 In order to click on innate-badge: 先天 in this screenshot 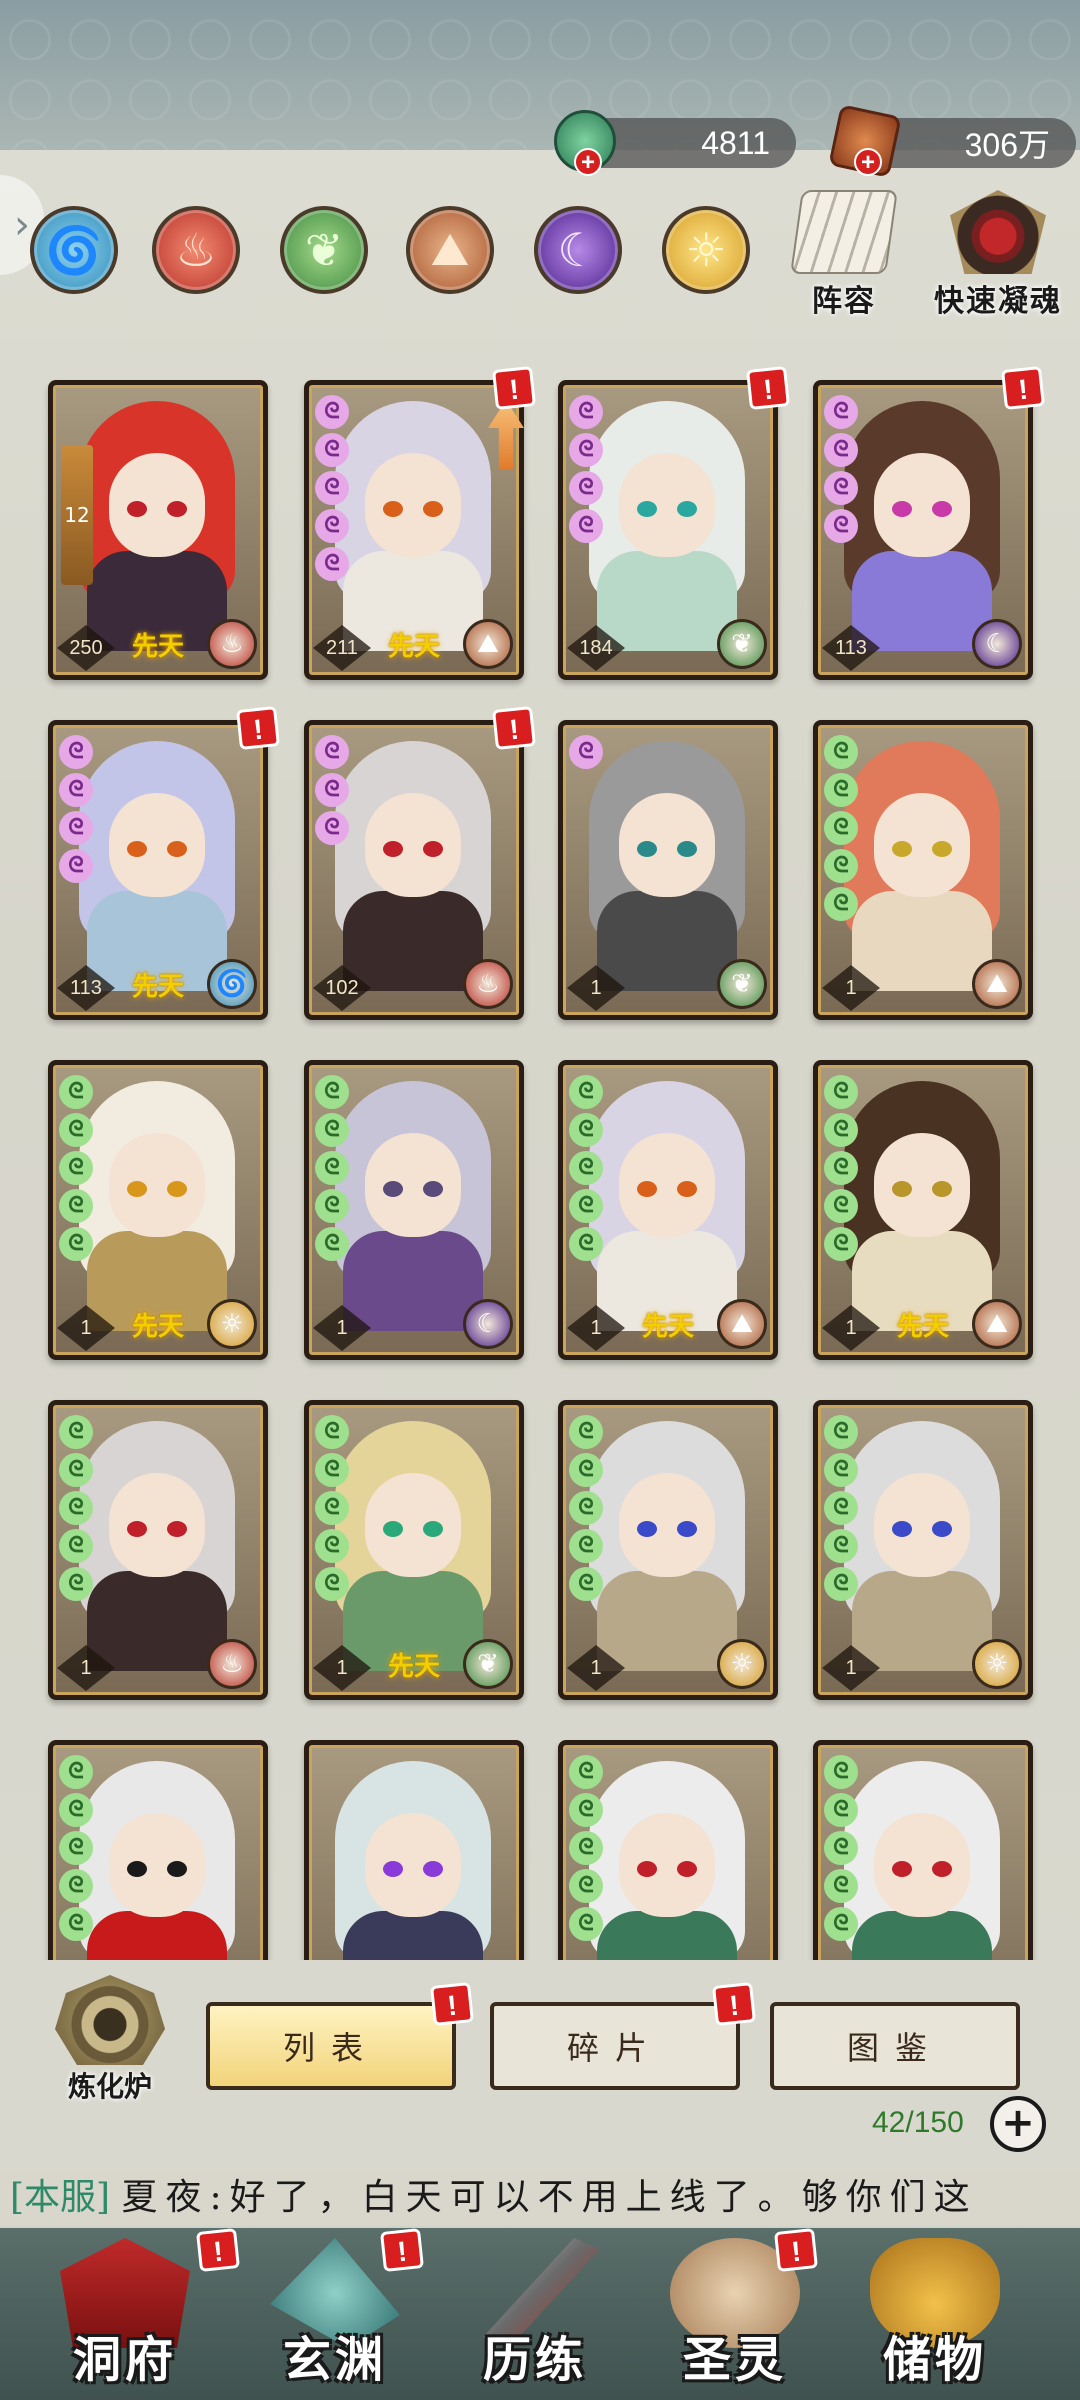, I will do `click(922, 1327)`.